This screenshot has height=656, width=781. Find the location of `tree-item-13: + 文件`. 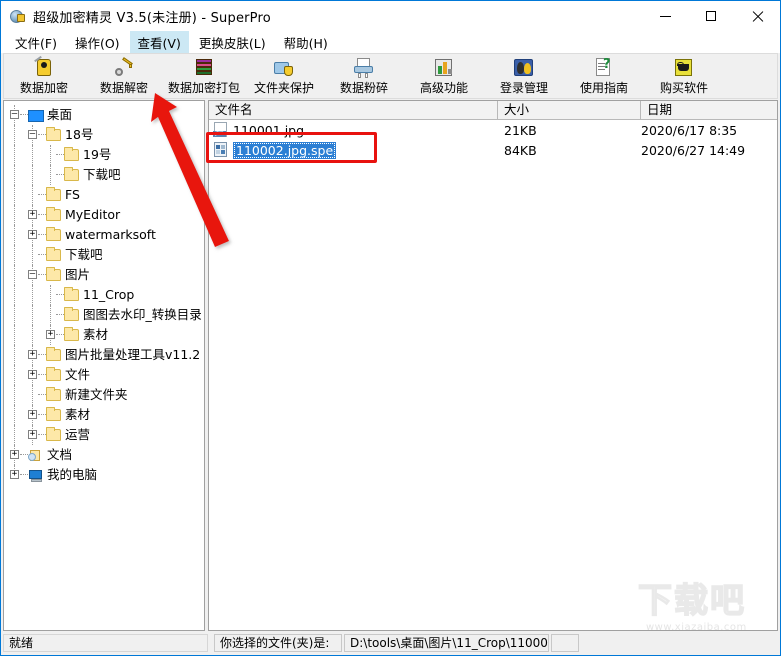

tree-item-13: + 文件 is located at coordinates (104, 375).